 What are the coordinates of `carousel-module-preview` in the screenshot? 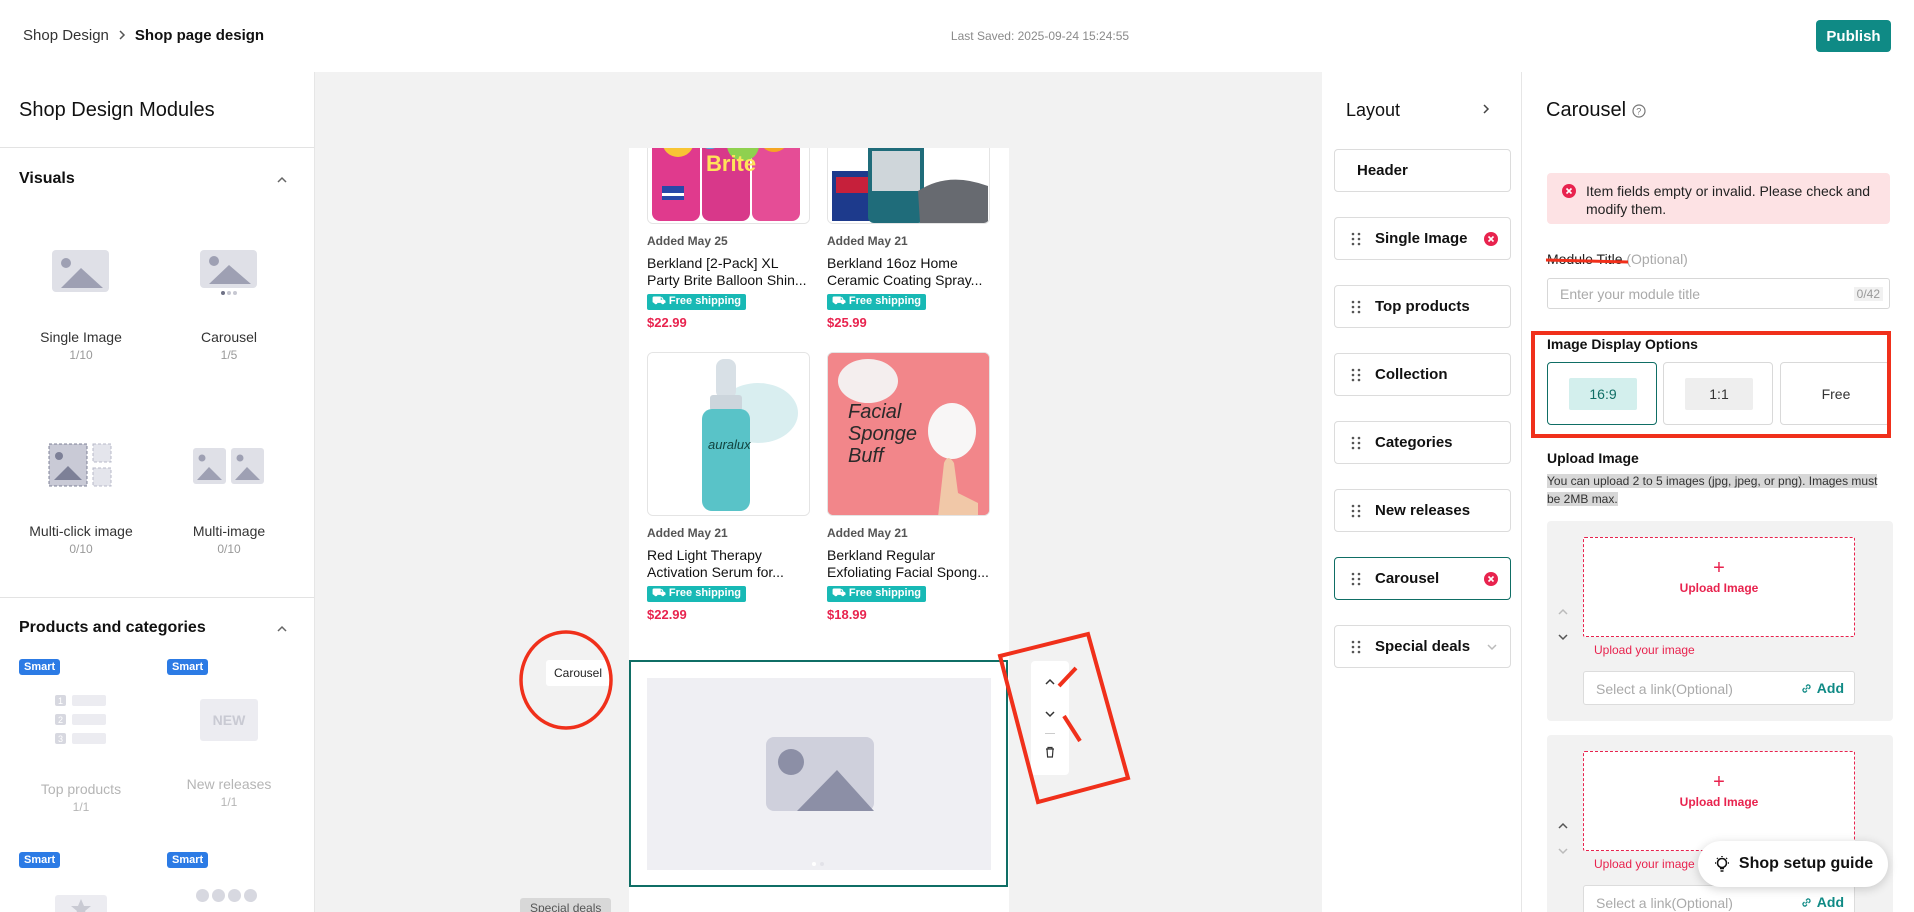 It's located at (818, 773).